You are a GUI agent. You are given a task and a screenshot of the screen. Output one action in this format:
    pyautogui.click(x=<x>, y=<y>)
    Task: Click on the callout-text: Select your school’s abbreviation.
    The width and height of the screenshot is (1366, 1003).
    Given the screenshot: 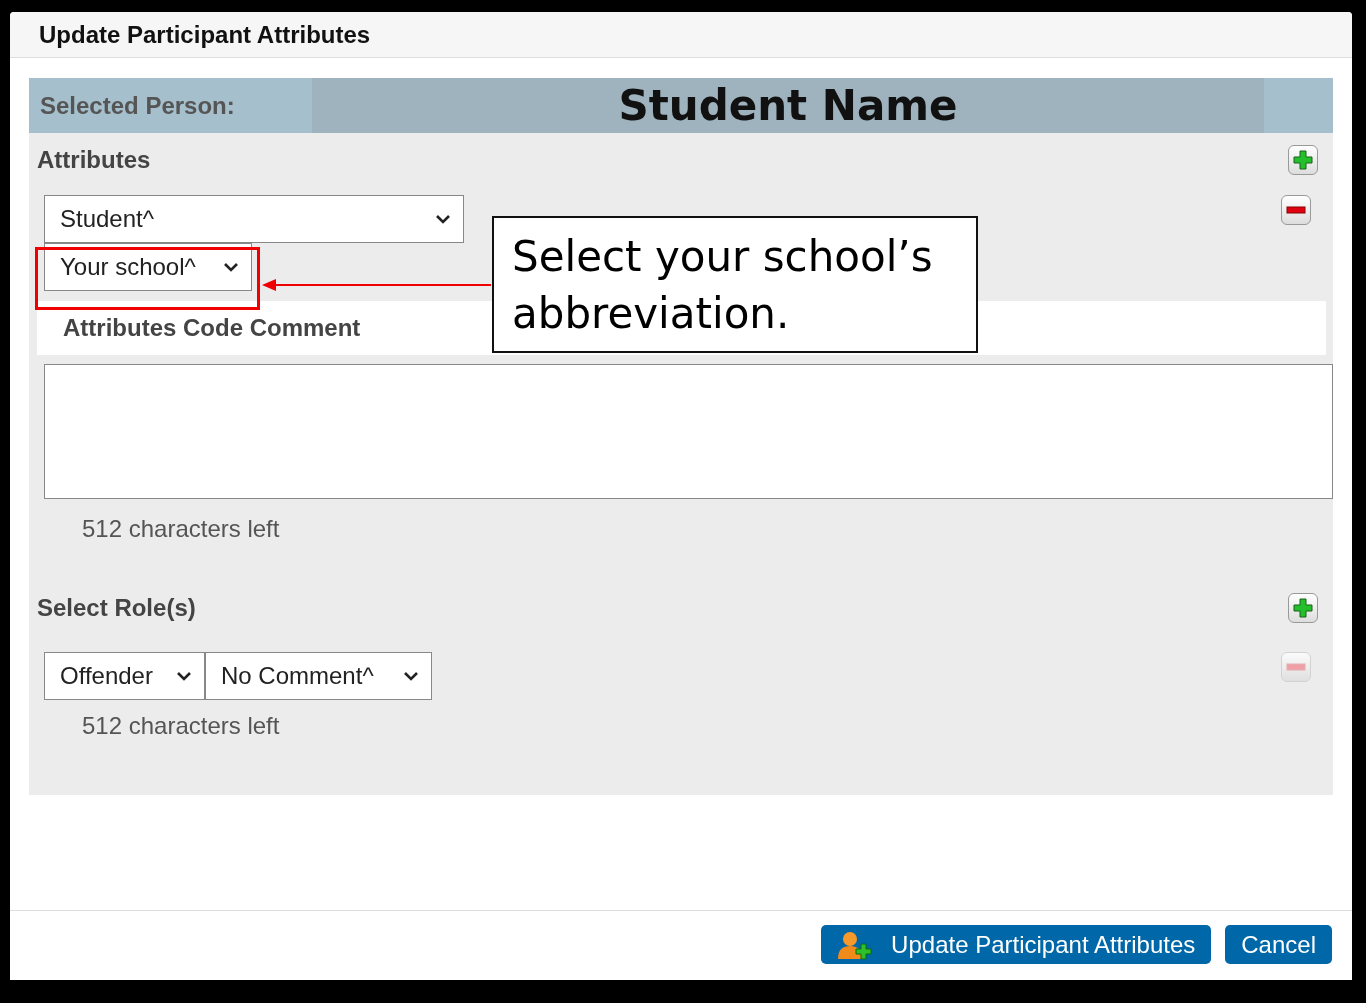 What is the action you would take?
    pyautogui.click(x=735, y=284)
    